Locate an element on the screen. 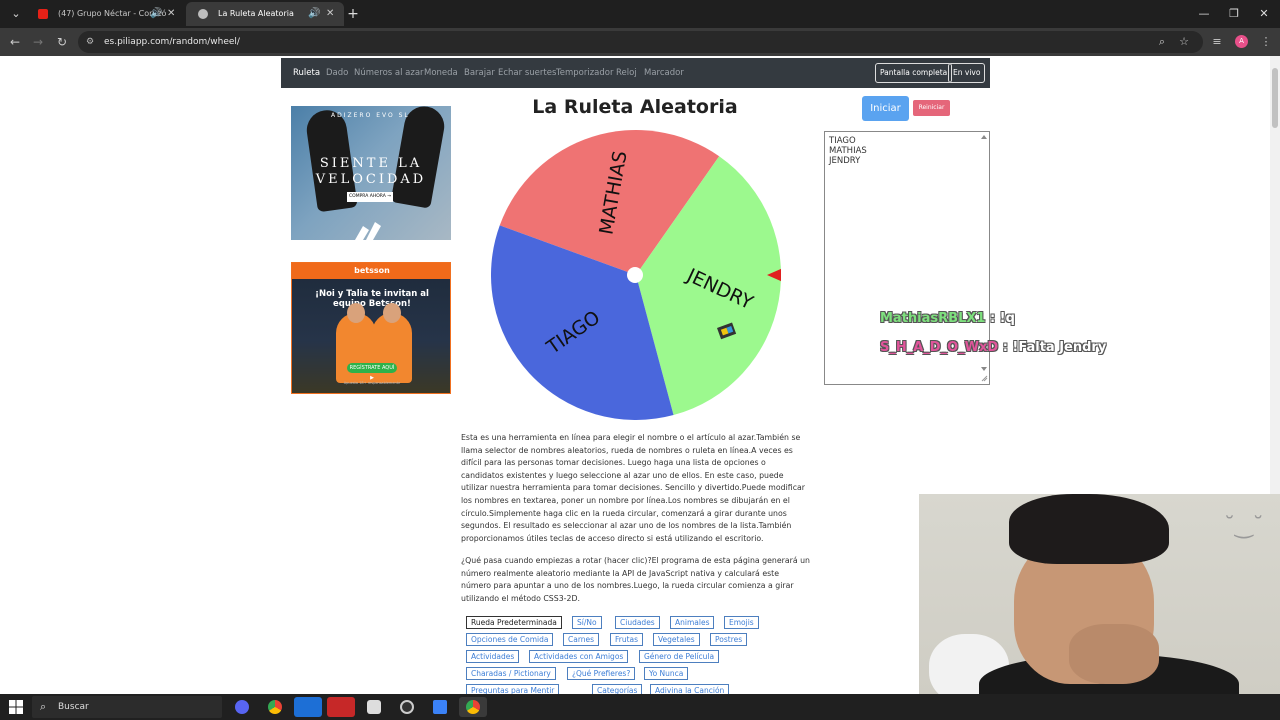  chat-message: S_H_A_D_O_WxD : !Falta Jendry is located at coordinates (993, 347).